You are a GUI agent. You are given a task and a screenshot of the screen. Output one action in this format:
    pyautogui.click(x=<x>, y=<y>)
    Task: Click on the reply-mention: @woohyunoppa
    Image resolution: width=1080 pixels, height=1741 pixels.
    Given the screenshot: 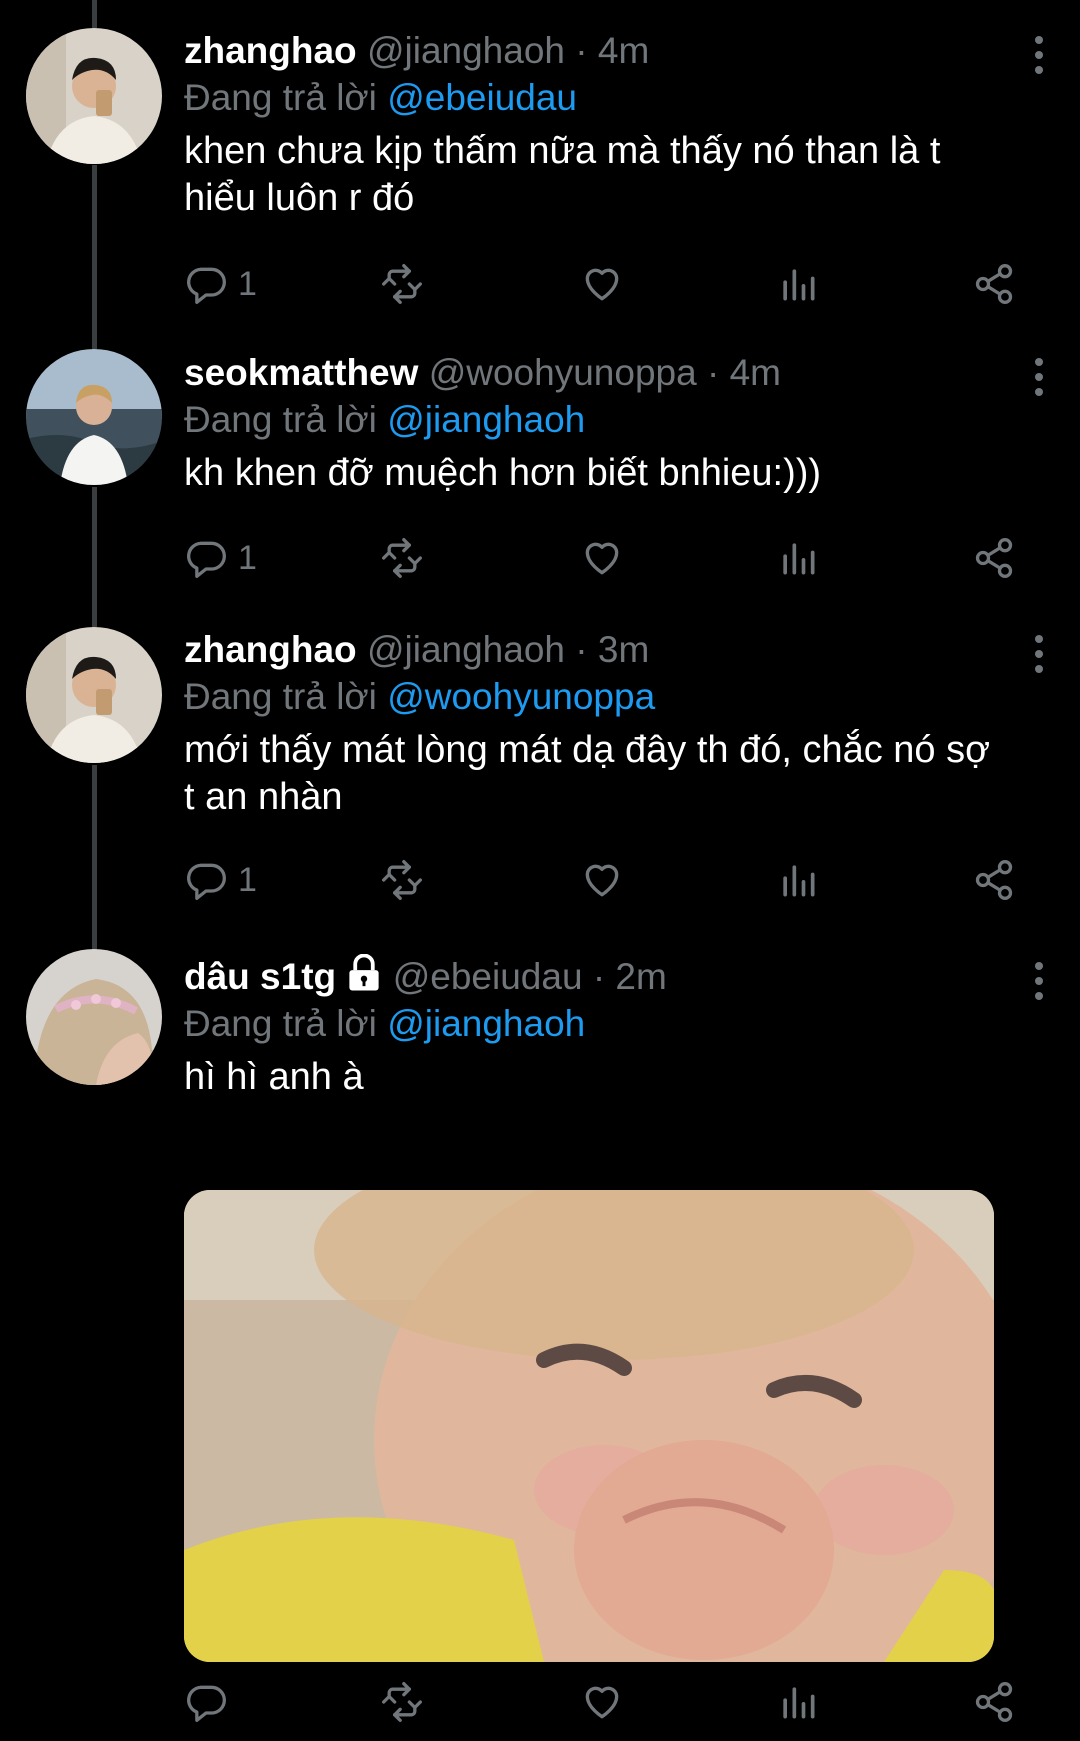 What is the action you would take?
    pyautogui.click(x=521, y=696)
    